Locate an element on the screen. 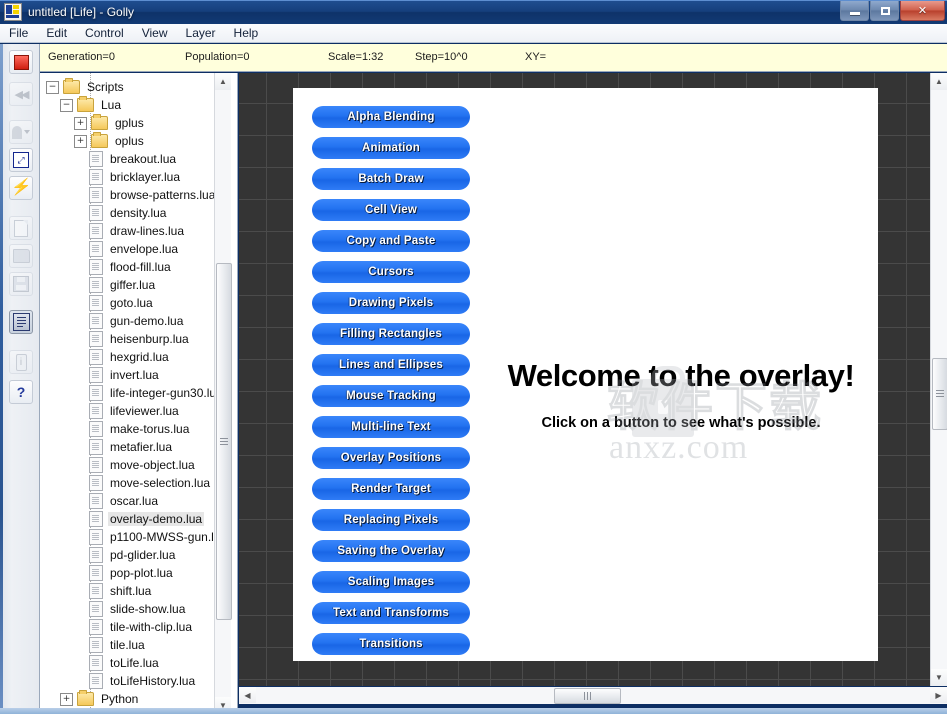 The width and height of the screenshot is (947, 714). overlay-demo-button: Lines and Ellipses is located at coordinates (391, 365).